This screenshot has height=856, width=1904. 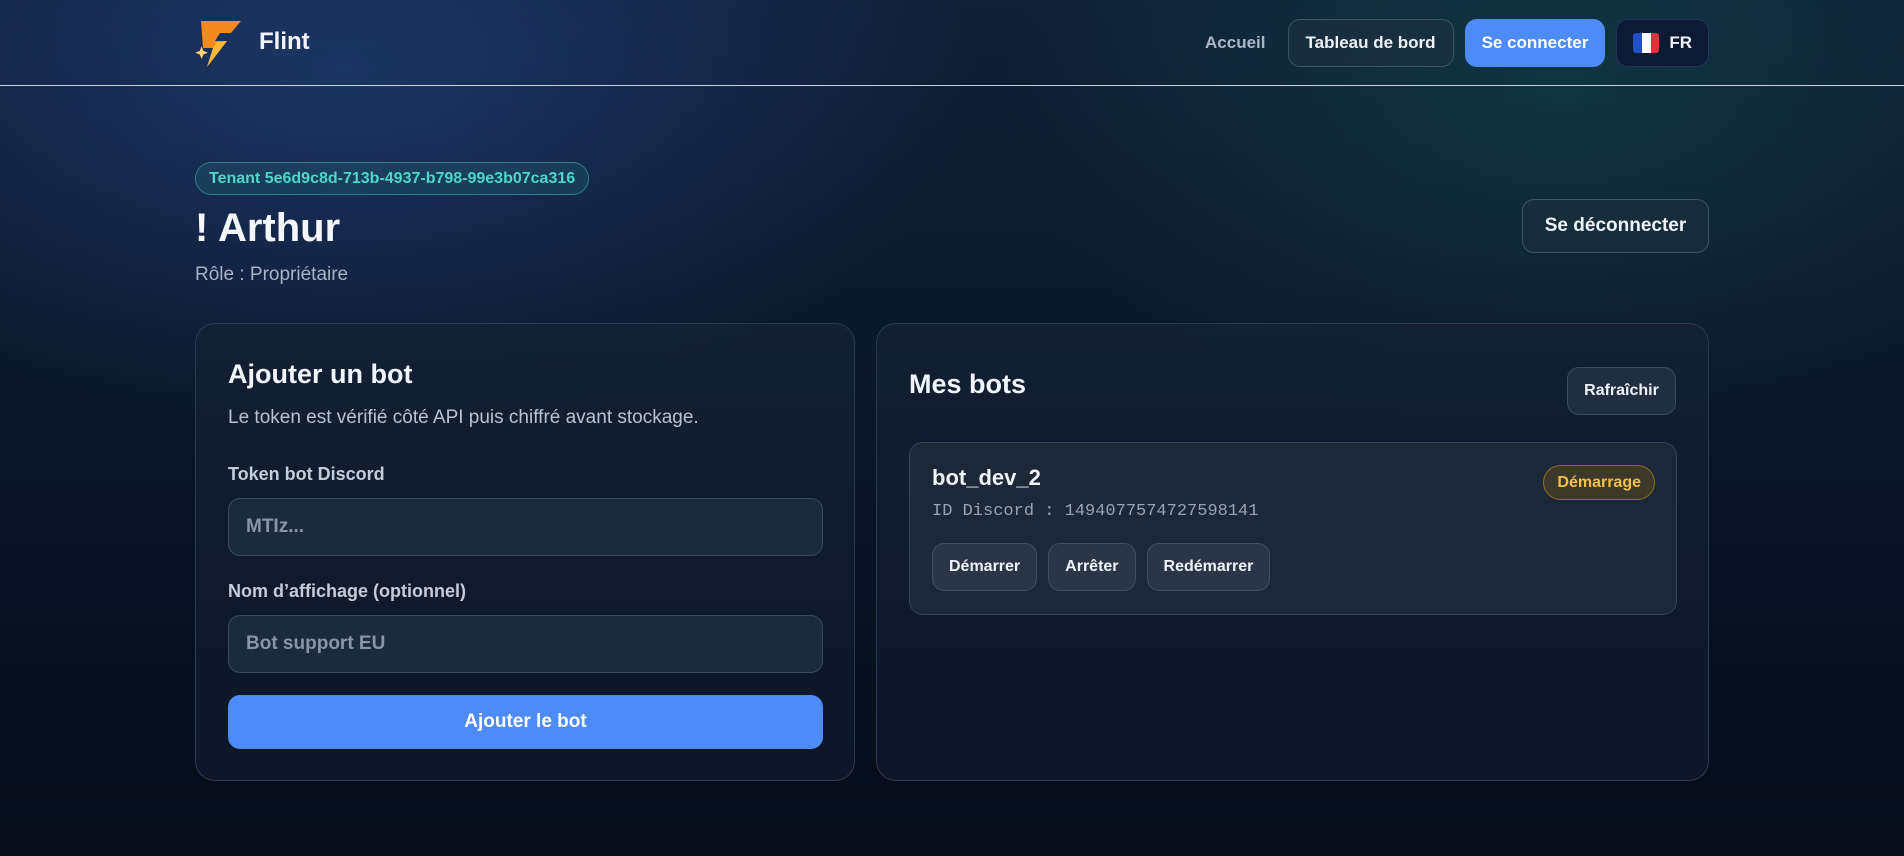 What do you see at coordinates (1370, 43) in the screenshot?
I see `dashboard-button: Tableau de bord` at bounding box center [1370, 43].